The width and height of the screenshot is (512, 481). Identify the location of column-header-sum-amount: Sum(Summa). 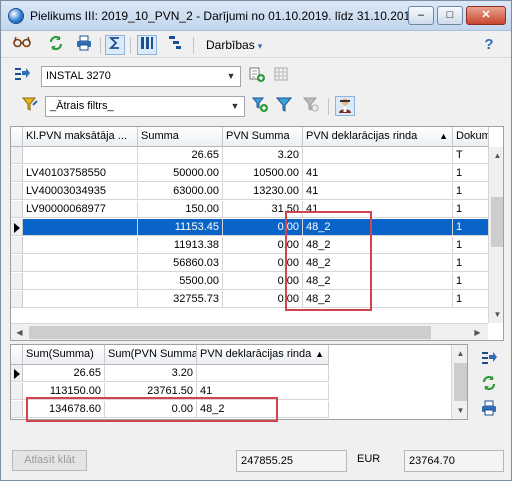
(64, 355).